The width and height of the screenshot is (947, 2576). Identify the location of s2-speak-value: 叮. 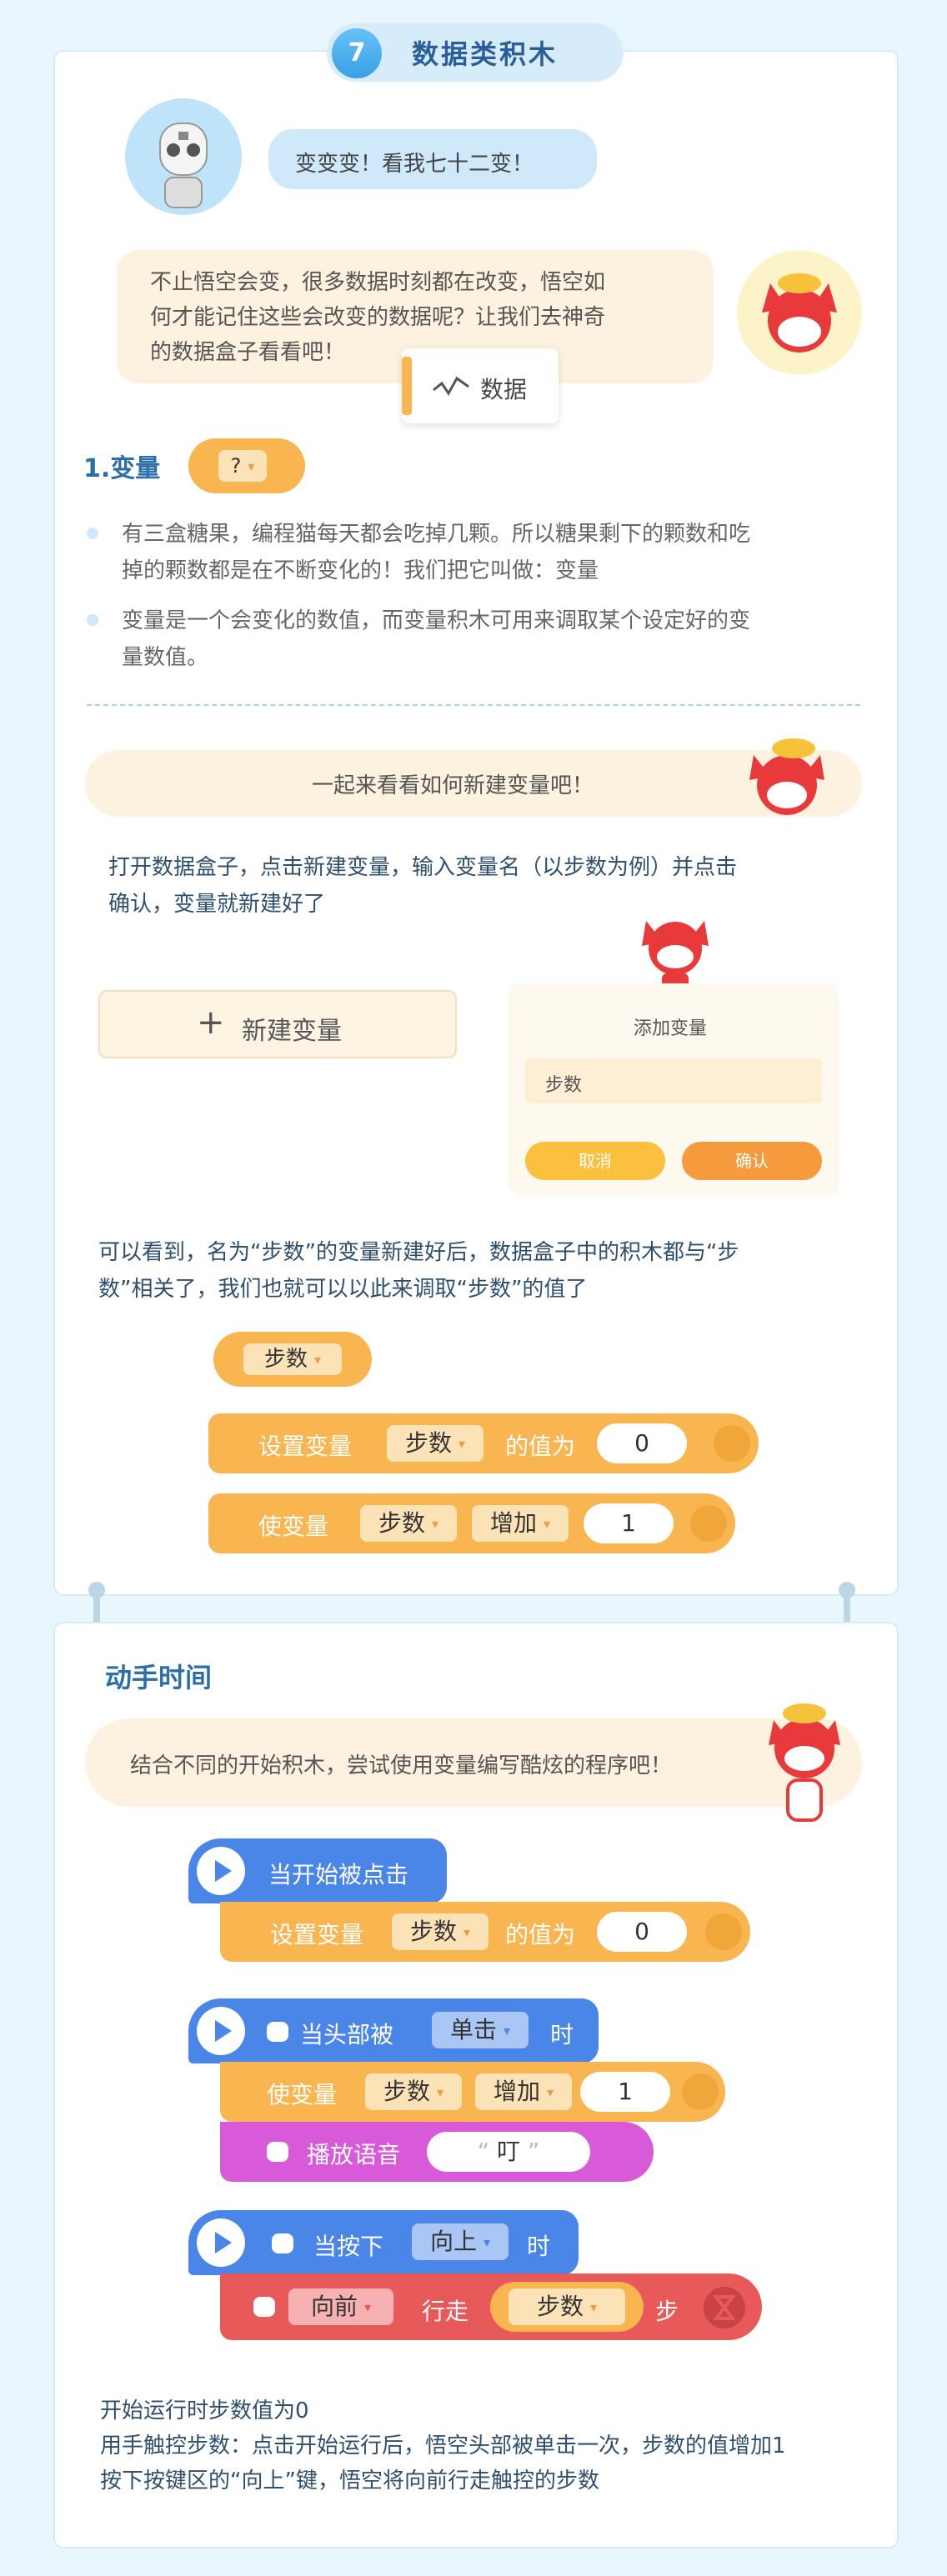
(508, 2151).